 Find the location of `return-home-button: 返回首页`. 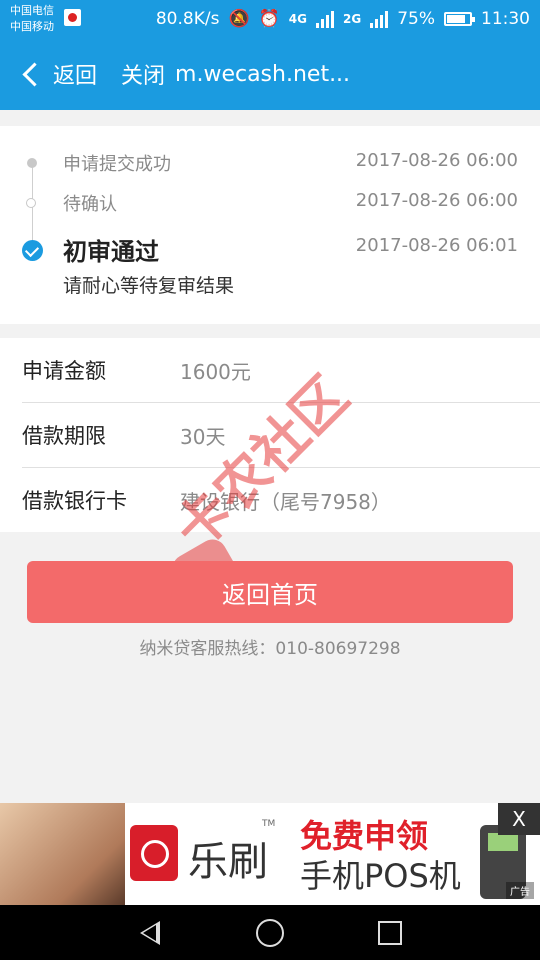

return-home-button: 返回首页 is located at coordinates (270, 592).